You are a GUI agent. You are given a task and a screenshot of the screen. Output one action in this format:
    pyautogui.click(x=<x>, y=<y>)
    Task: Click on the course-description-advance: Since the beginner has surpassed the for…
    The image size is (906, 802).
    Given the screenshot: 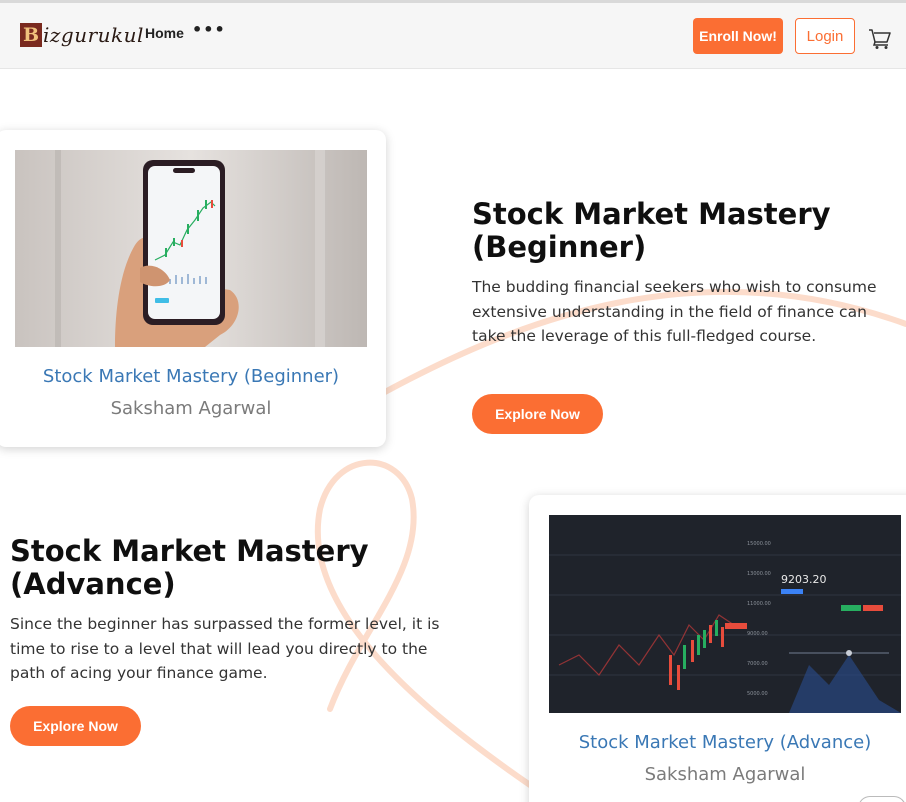 What is the action you would take?
    pyautogui.click(x=225, y=648)
    